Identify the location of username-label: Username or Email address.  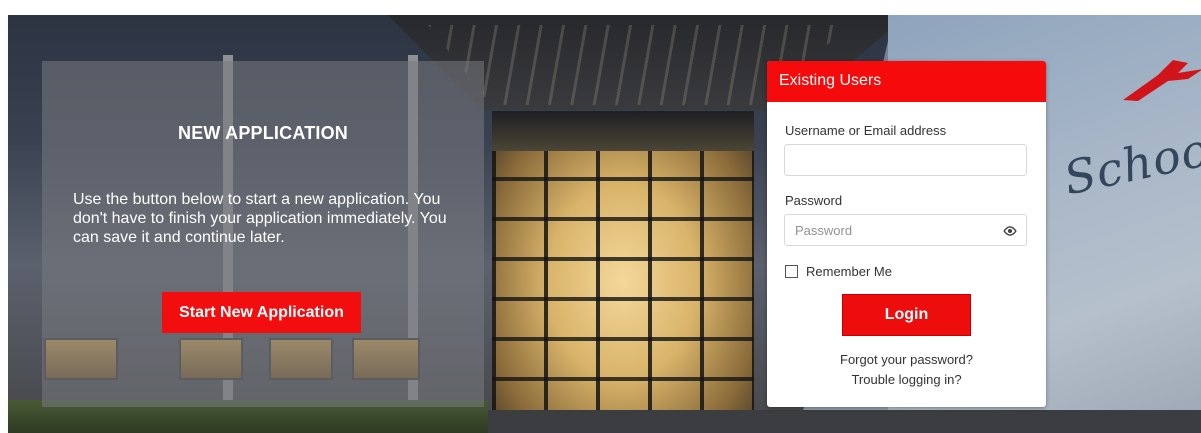
(866, 130).